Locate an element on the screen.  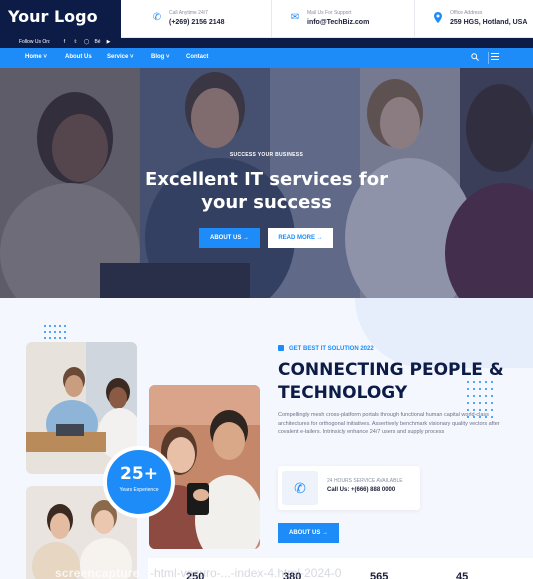
social-icons: f 𝕥 ◯ Bé ▶ is located at coordinates (86, 42).